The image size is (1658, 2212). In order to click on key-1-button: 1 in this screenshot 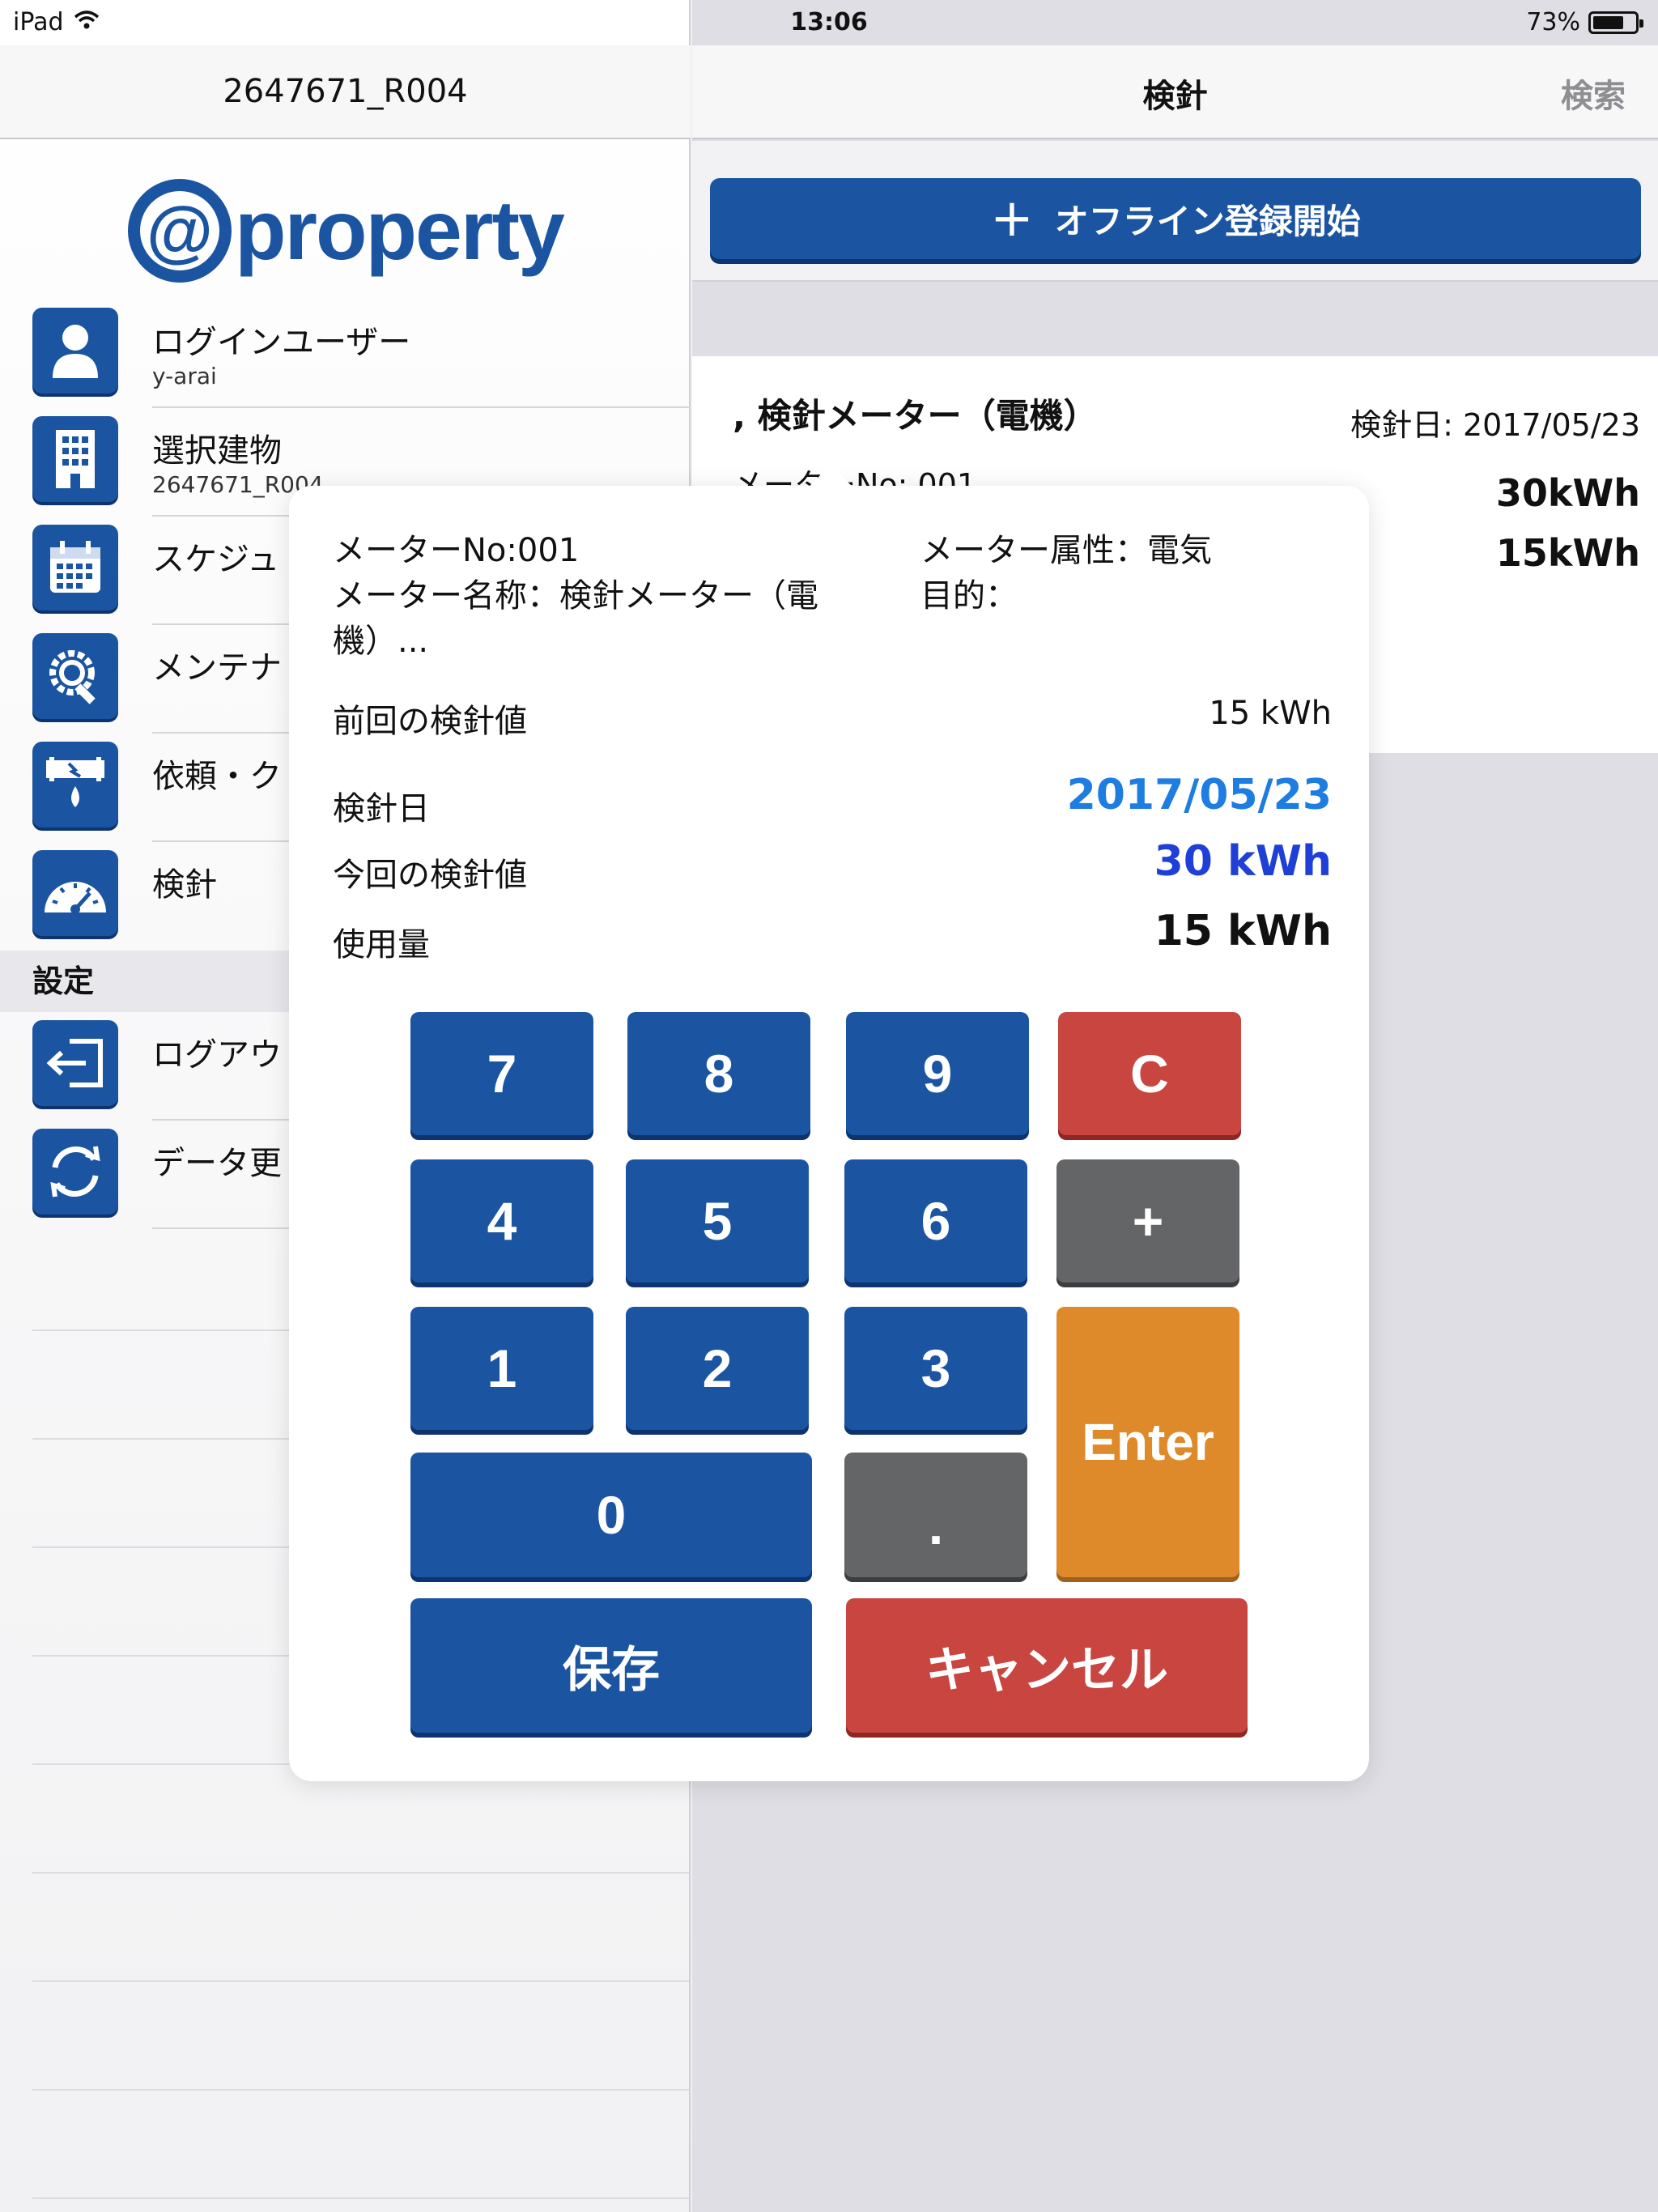, I will do `click(501, 1369)`.